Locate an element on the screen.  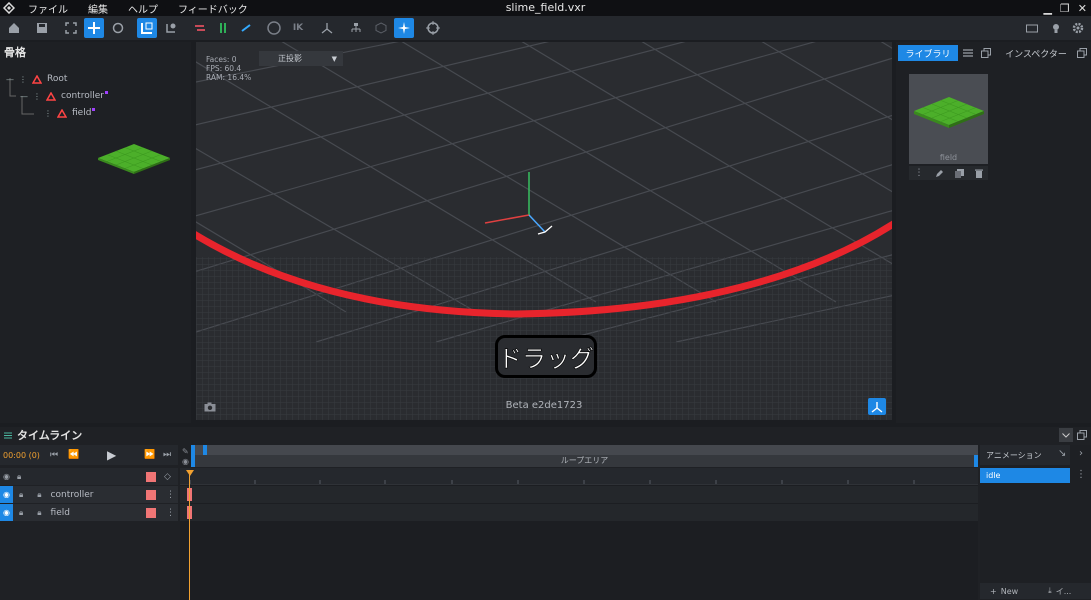
fullscreen-icon is located at coordinates (71, 28).